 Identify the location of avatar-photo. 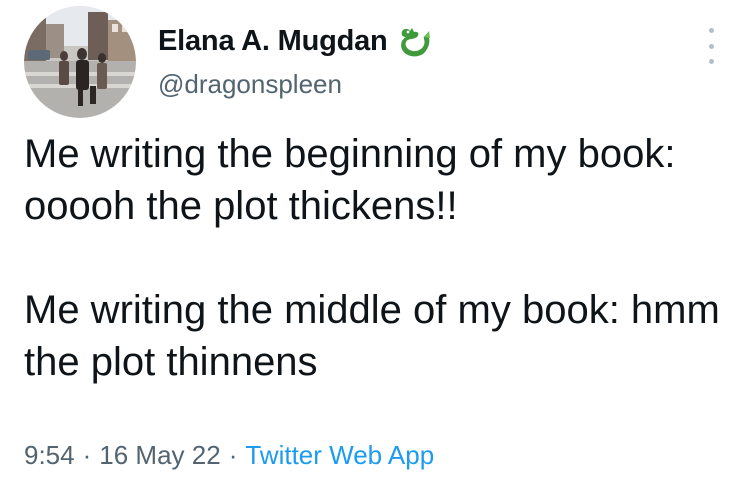
(80, 62).